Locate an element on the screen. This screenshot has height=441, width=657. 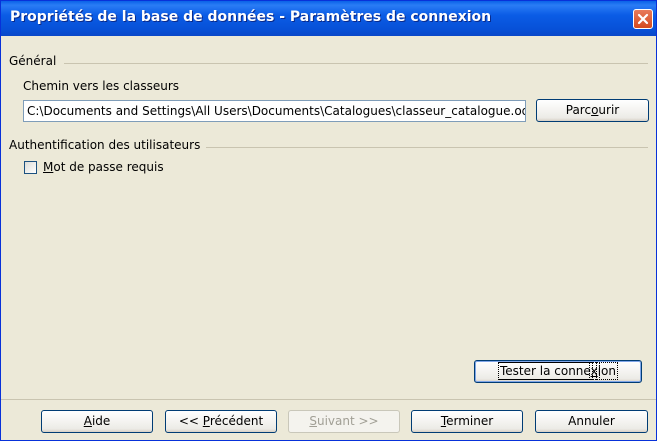
close-icon is located at coordinates (643, 19).